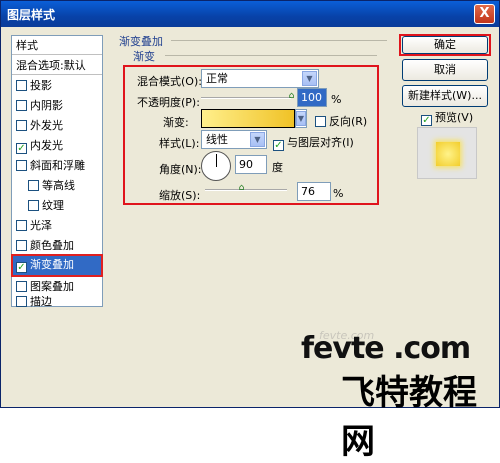 The width and height of the screenshot is (500, 463). What do you see at coordinates (277, 167) in the screenshot?
I see `degree-unit: 度` at bounding box center [277, 167].